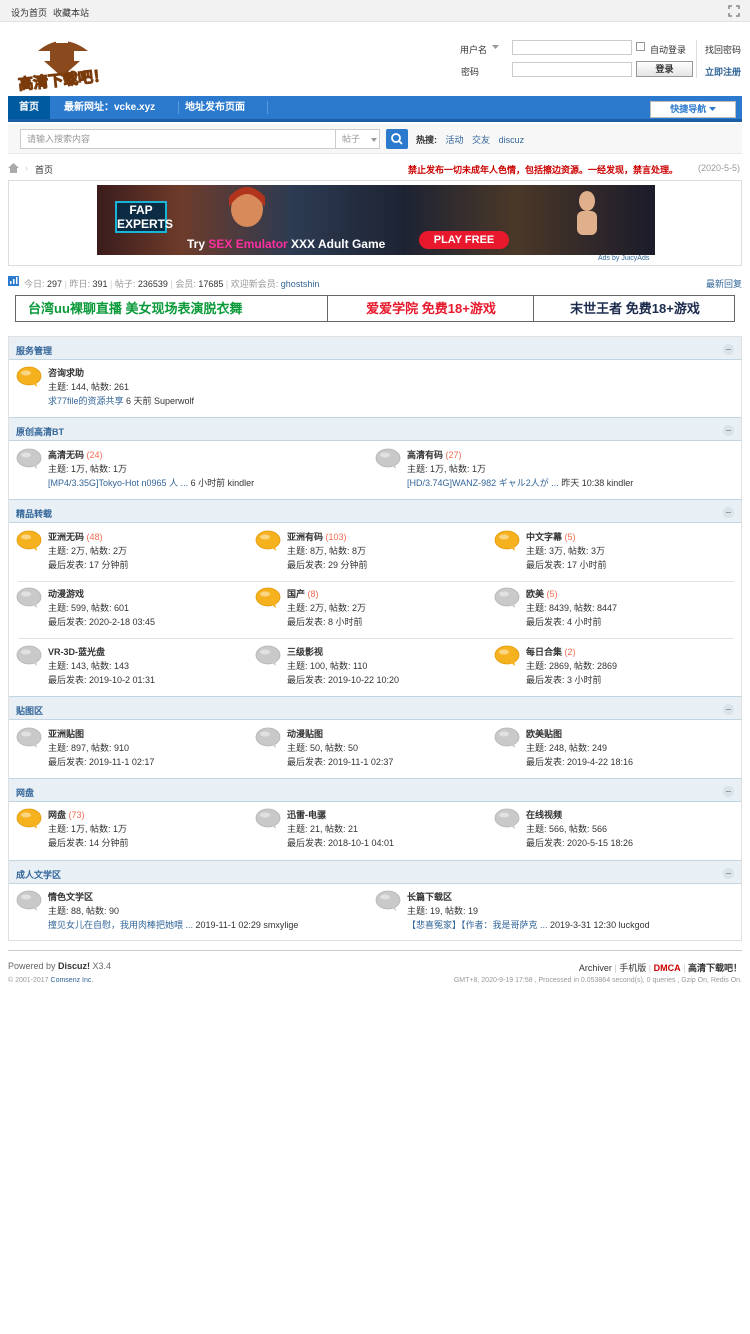 Image resolution: width=750 pixels, height=1334 pixels. Describe the element at coordinates (40, 431) in the screenshot. I see `category-title: 原创高清BT` at that location.